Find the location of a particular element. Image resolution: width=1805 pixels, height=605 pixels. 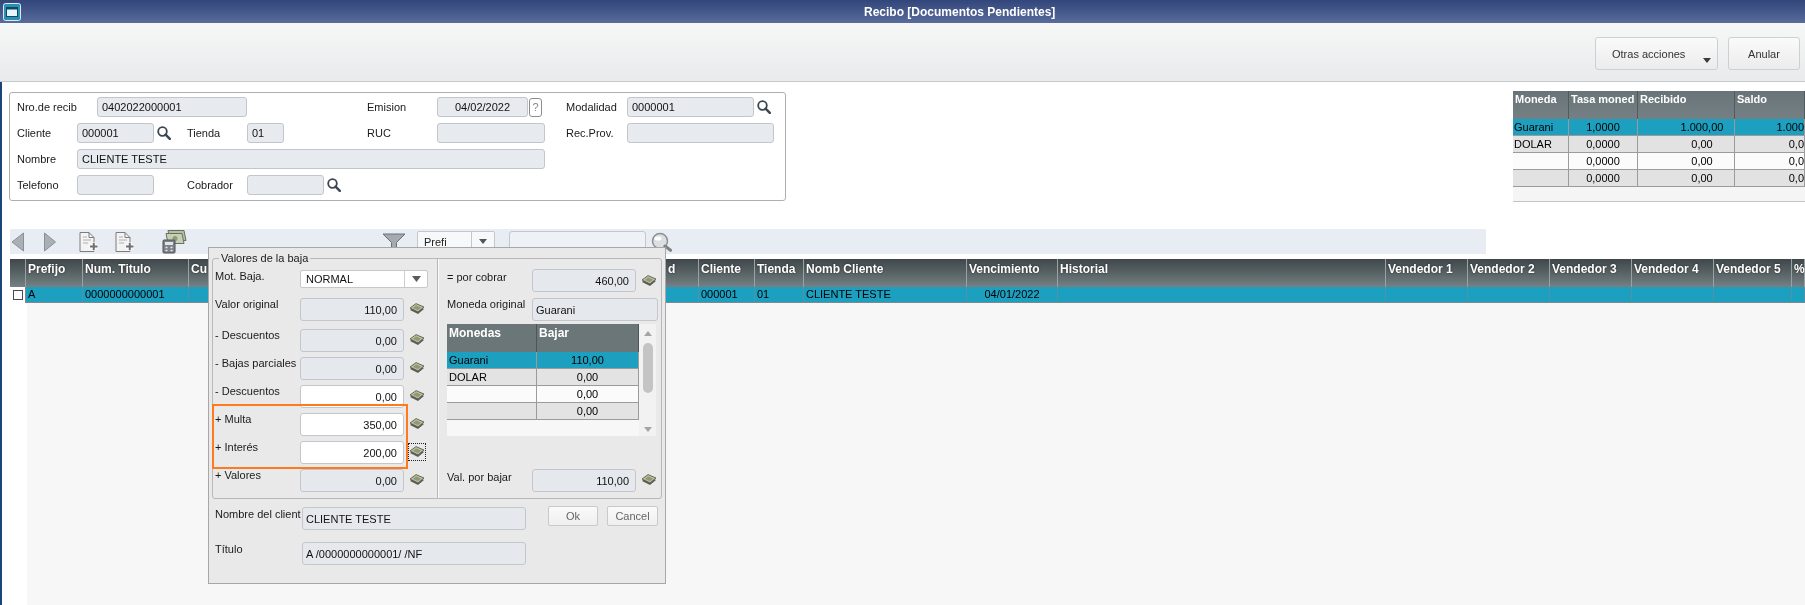

field-label: Mot. Baja. is located at coordinates (240, 276).